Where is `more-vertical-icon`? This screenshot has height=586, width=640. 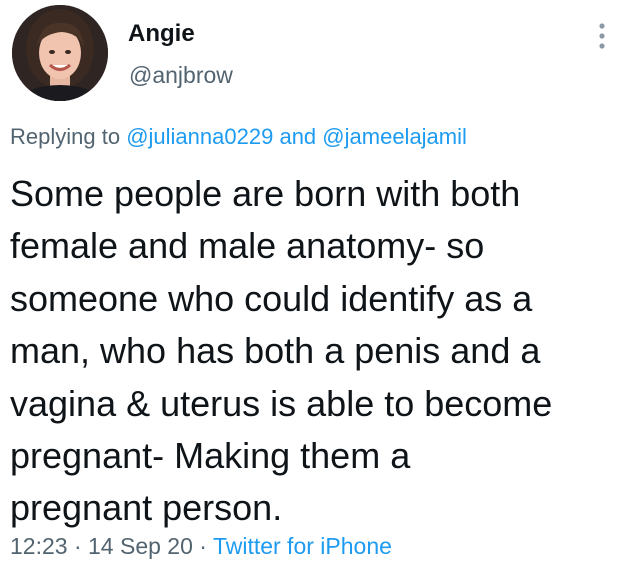 more-vertical-icon is located at coordinates (602, 36).